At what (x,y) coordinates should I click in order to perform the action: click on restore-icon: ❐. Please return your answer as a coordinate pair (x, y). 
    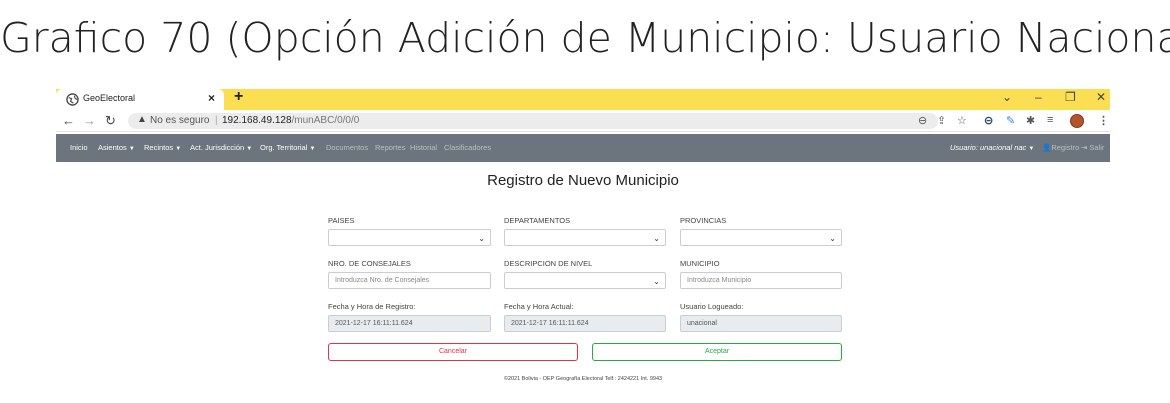
    Looking at the image, I should click on (1070, 97).